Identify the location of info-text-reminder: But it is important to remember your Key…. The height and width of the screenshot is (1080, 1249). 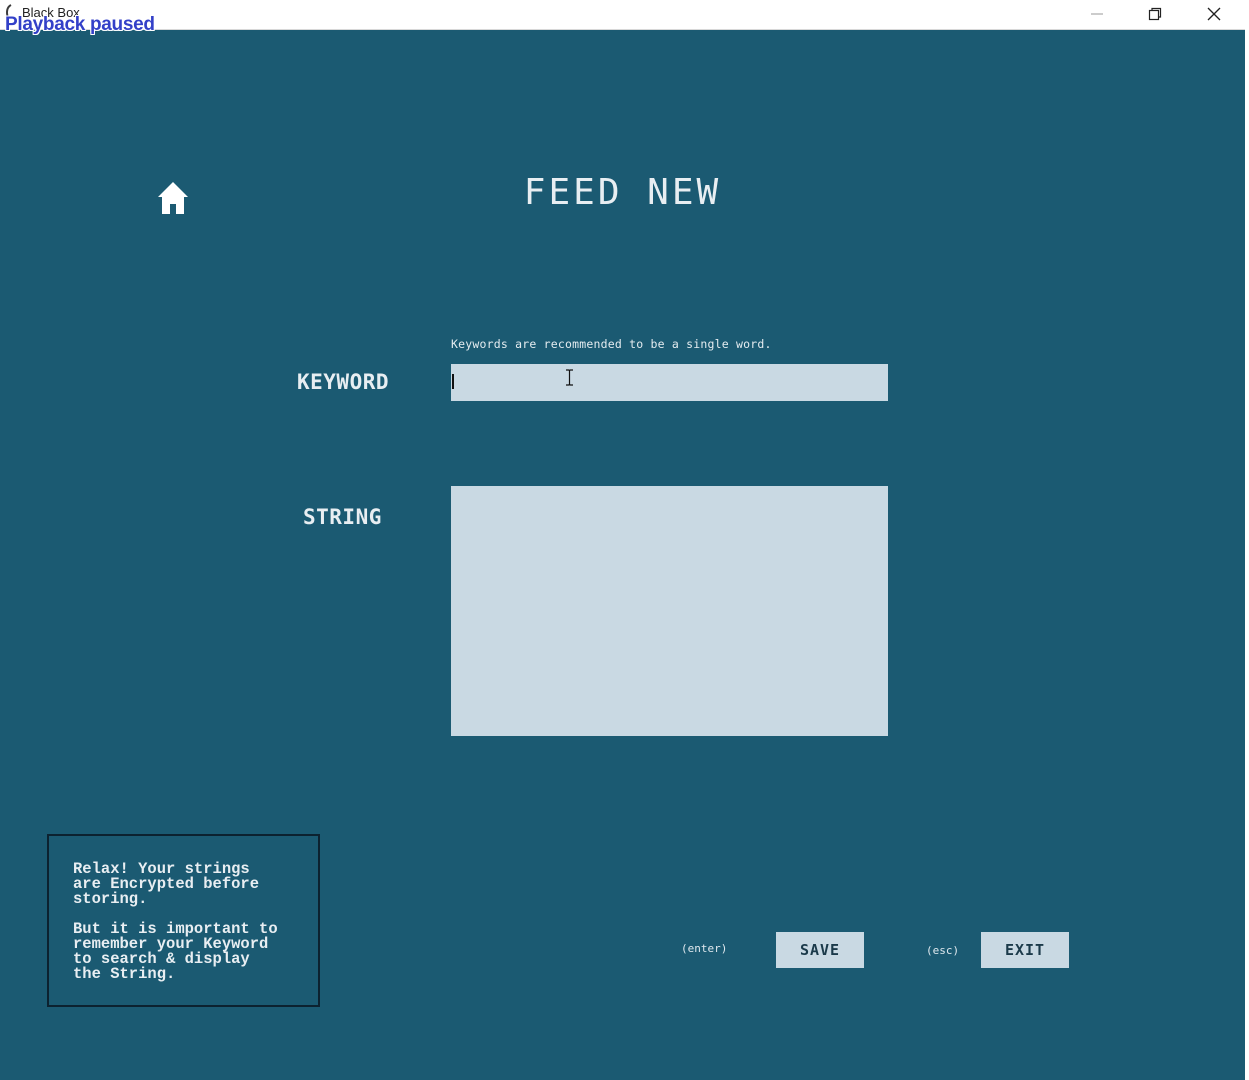
(175, 951).